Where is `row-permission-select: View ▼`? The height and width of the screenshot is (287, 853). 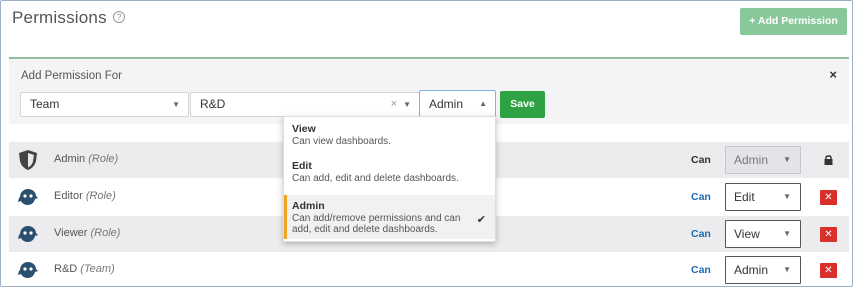 row-permission-select: View ▼ is located at coordinates (763, 234).